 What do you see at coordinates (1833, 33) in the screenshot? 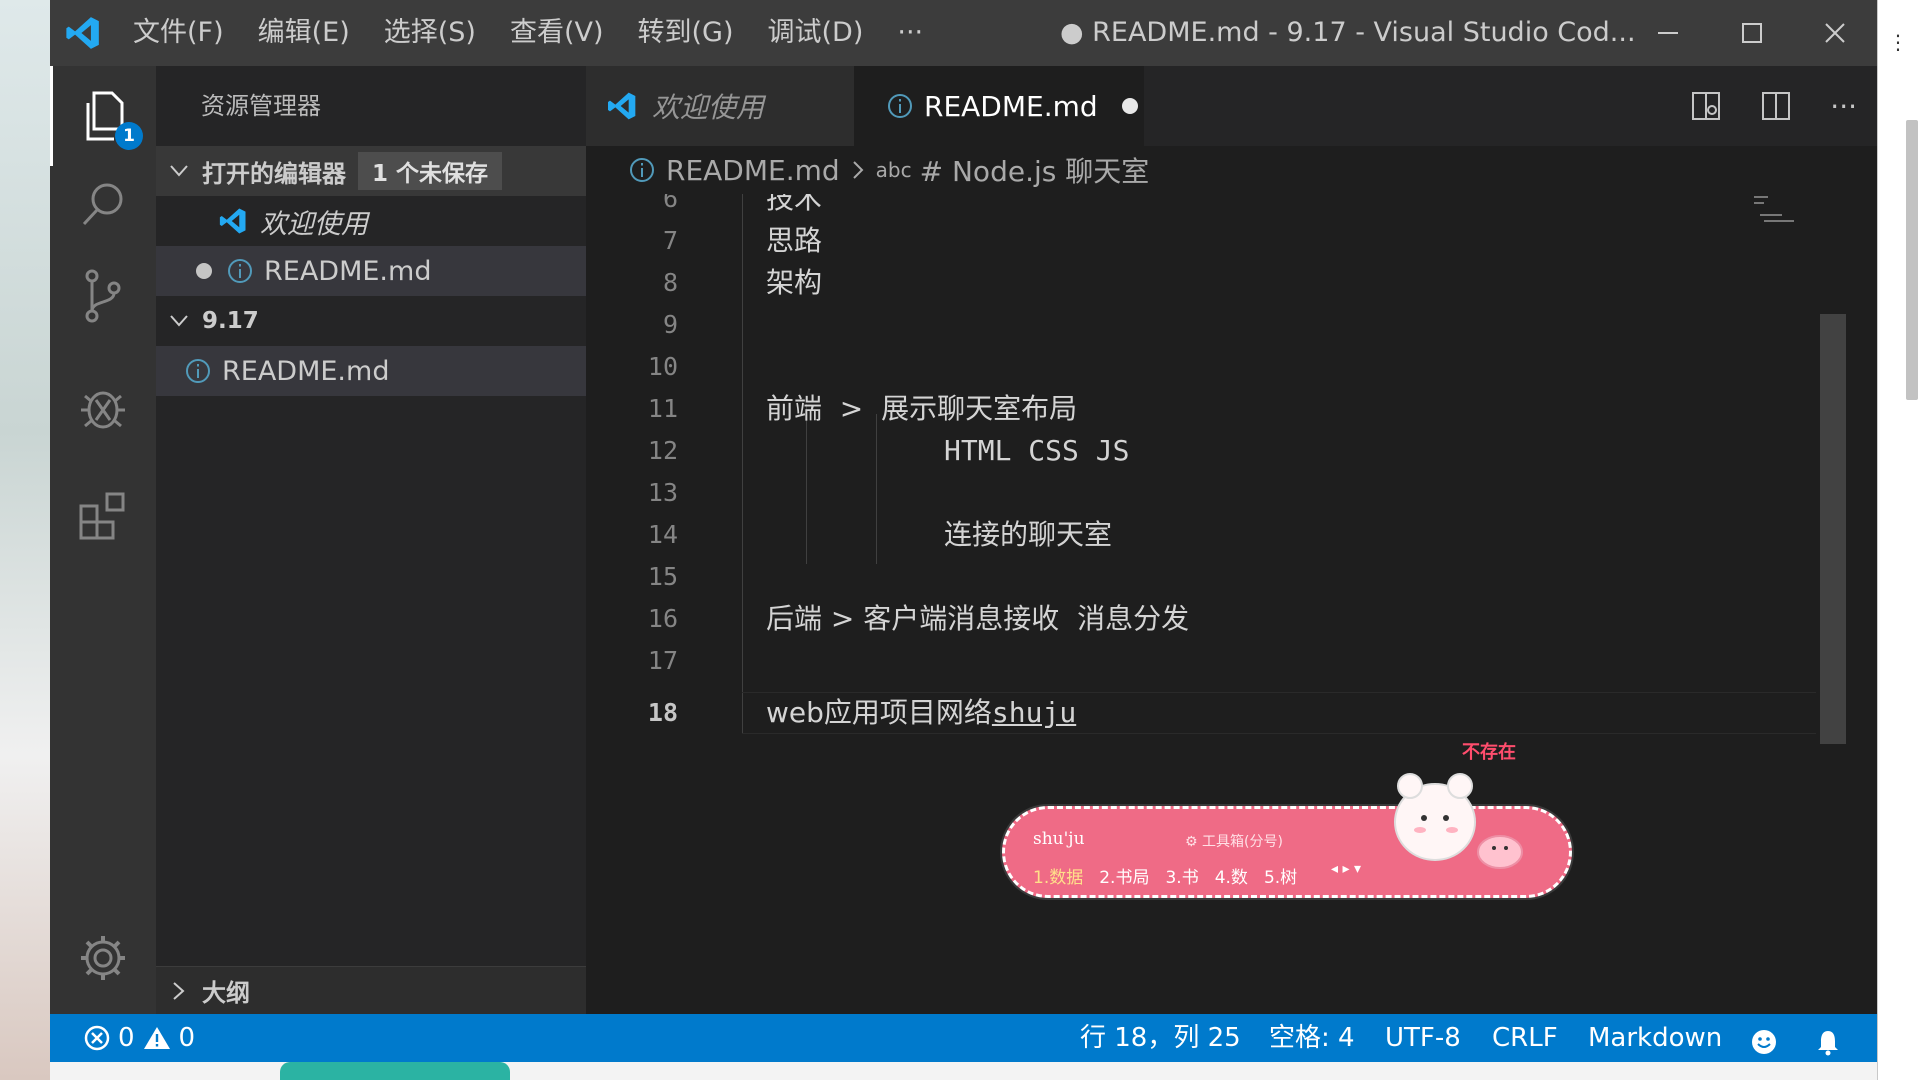
I see `close-icon` at bounding box center [1833, 33].